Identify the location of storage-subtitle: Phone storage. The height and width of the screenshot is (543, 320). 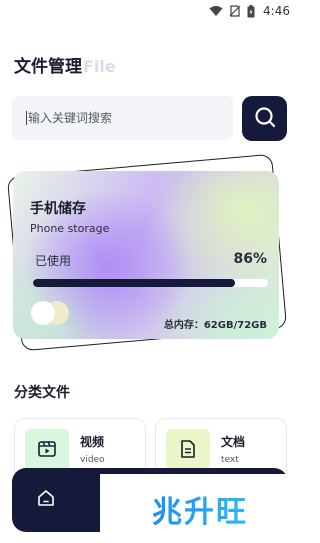
(70, 228).